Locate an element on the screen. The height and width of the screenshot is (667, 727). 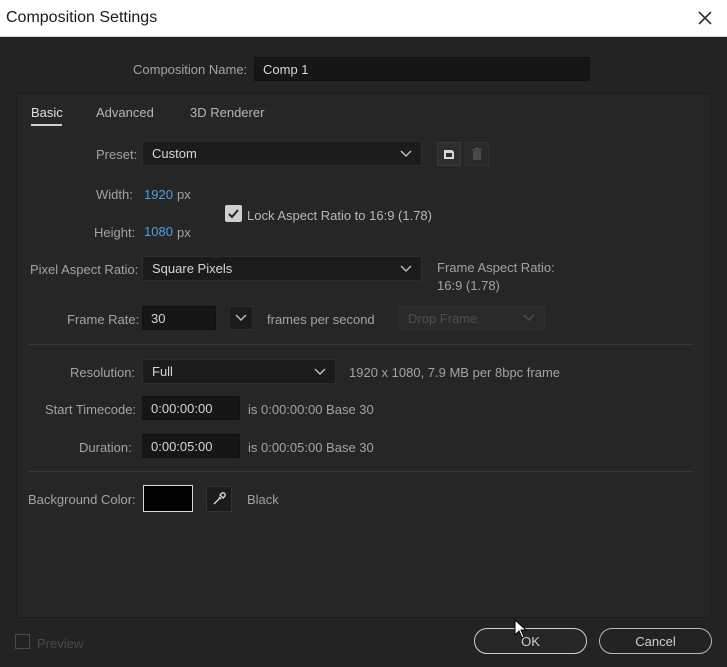
frame-aspect-value: 16:9 (1.78) is located at coordinates (468, 285).